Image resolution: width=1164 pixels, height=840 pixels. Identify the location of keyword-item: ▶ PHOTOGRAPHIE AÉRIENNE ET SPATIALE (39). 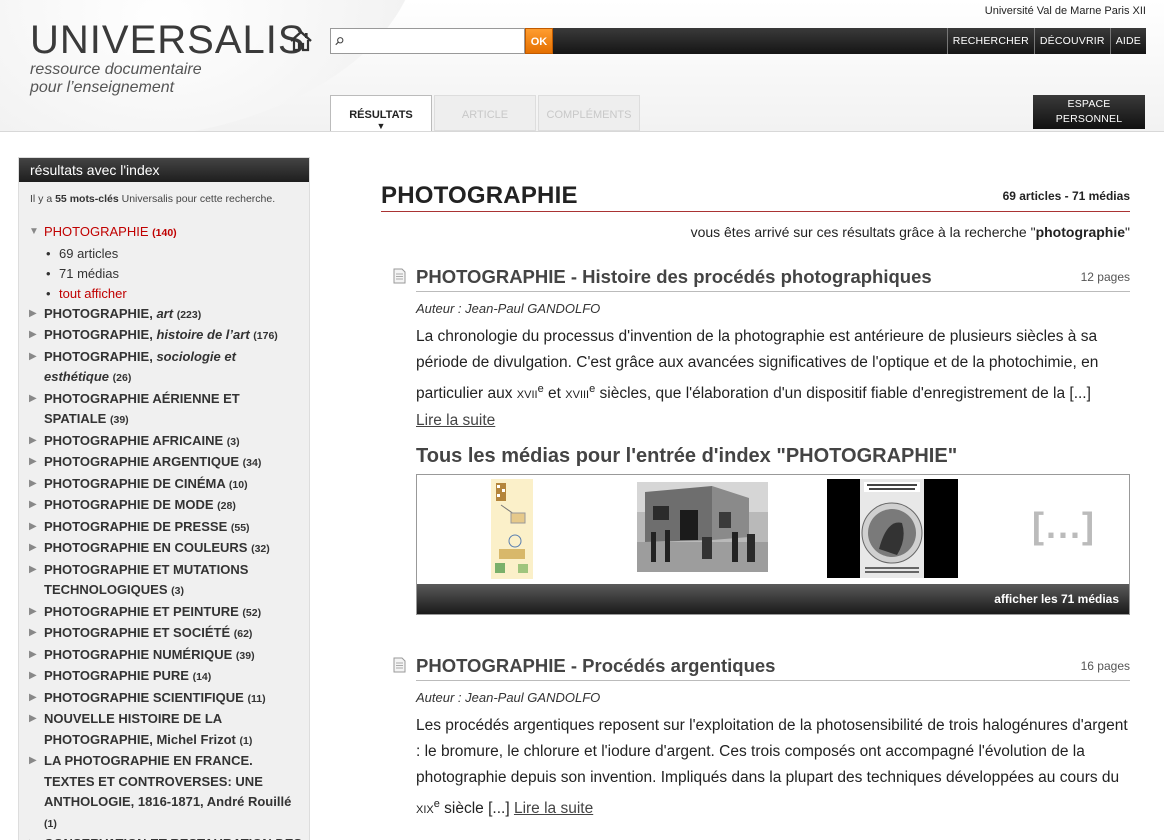
(168, 410).